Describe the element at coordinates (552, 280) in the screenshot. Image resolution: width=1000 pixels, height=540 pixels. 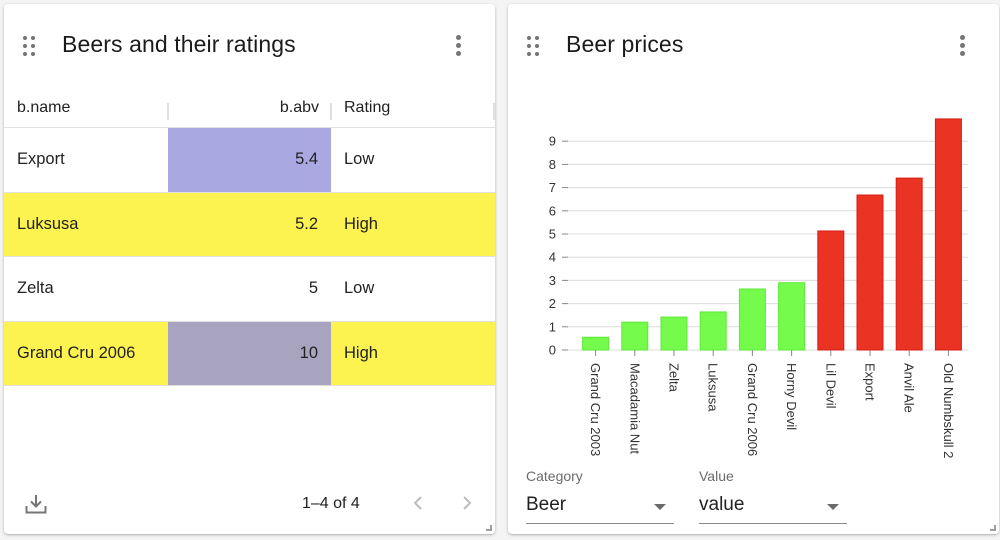
I see `y-tick-label: 3` at that location.